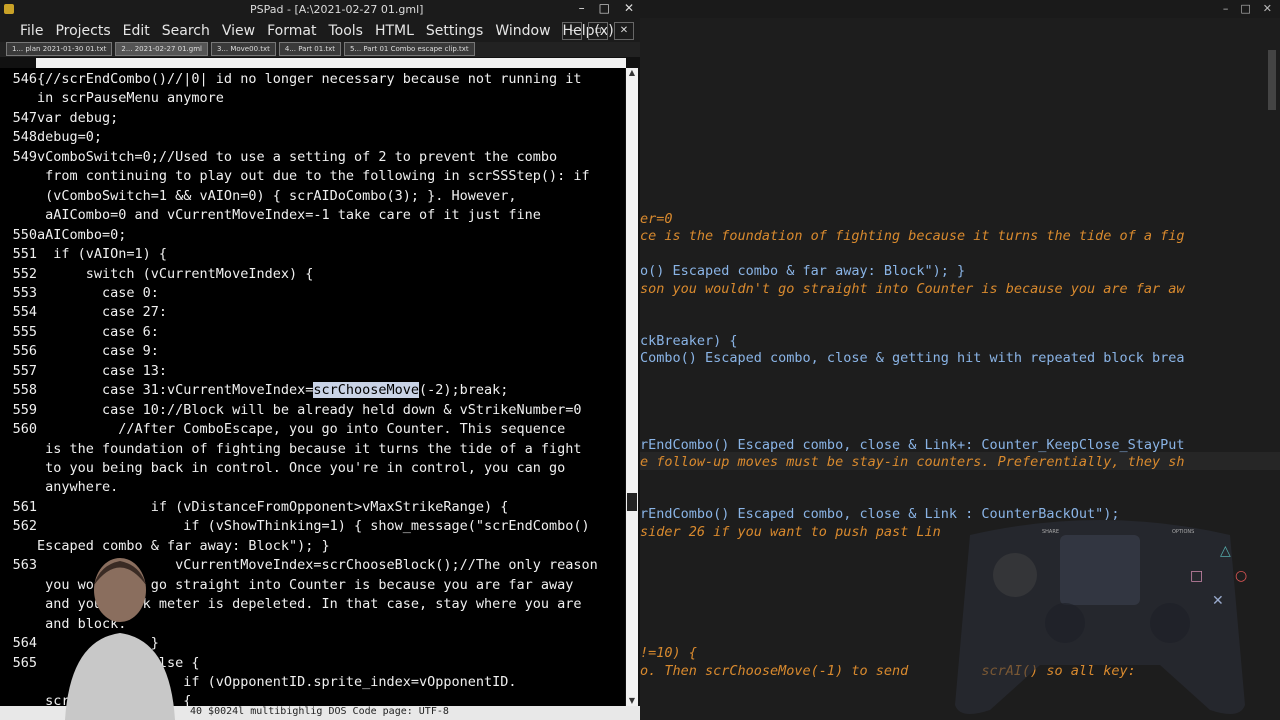 This screenshot has height=720, width=1280. Describe the element at coordinates (632, 502) in the screenshot. I see `scrollbar-thumb` at that location.